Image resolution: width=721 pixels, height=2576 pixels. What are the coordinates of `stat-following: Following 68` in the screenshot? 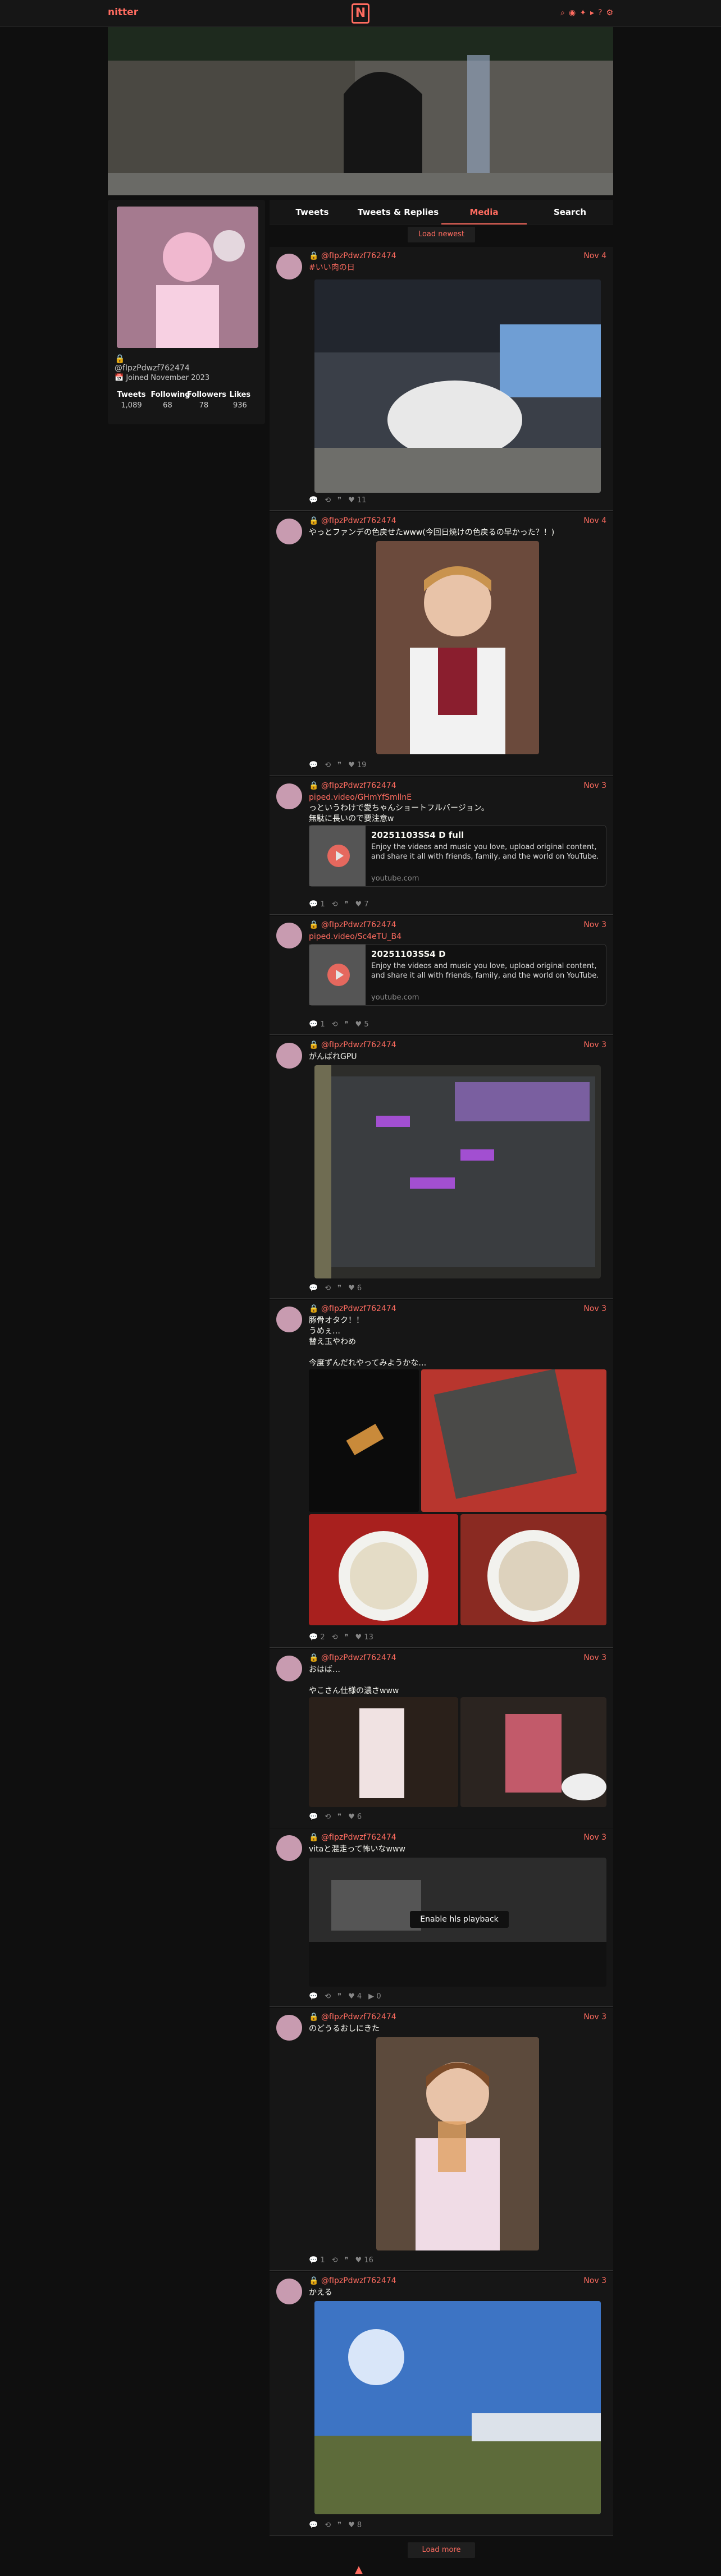 It's located at (170, 400).